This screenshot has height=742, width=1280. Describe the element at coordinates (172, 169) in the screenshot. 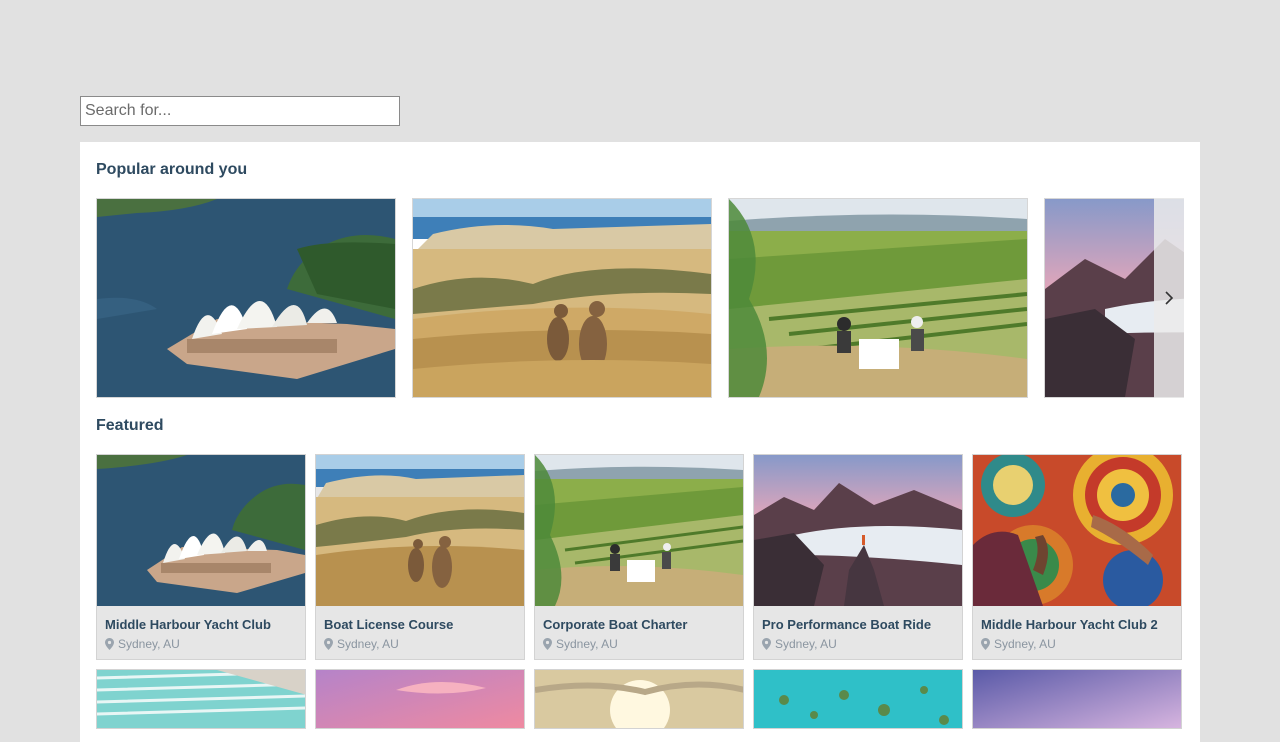

I see `popular-section-title: Popular around you` at that location.